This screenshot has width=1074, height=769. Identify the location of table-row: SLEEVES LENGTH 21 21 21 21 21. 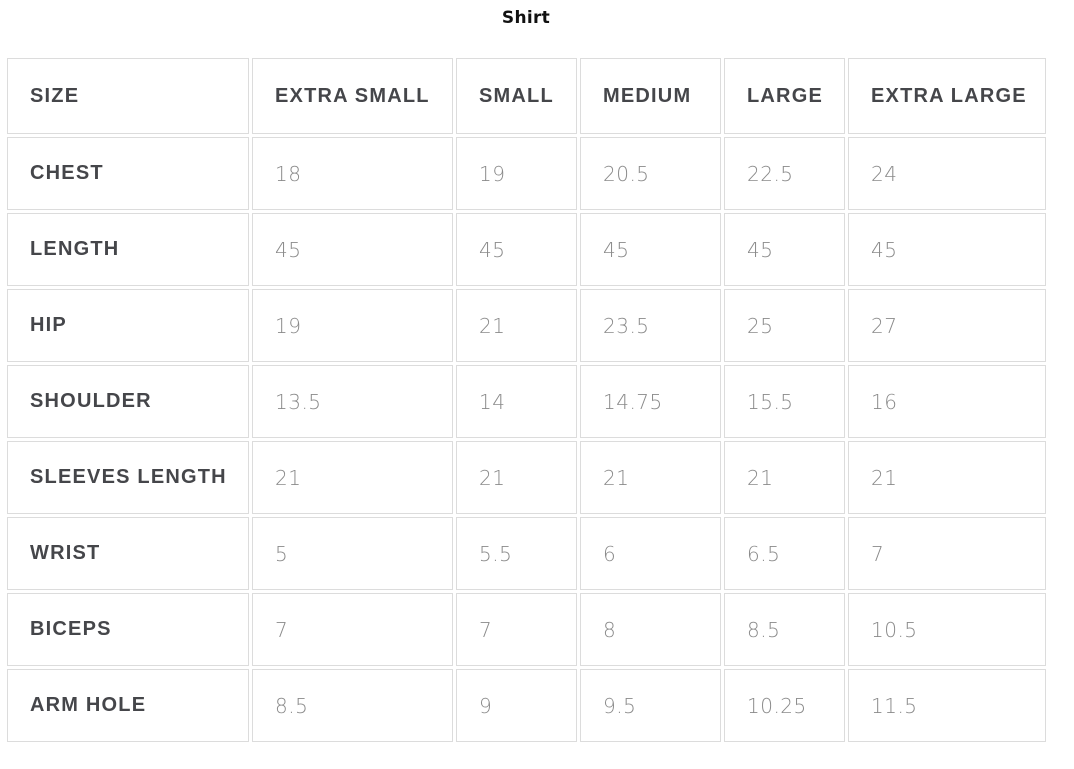
(526, 477).